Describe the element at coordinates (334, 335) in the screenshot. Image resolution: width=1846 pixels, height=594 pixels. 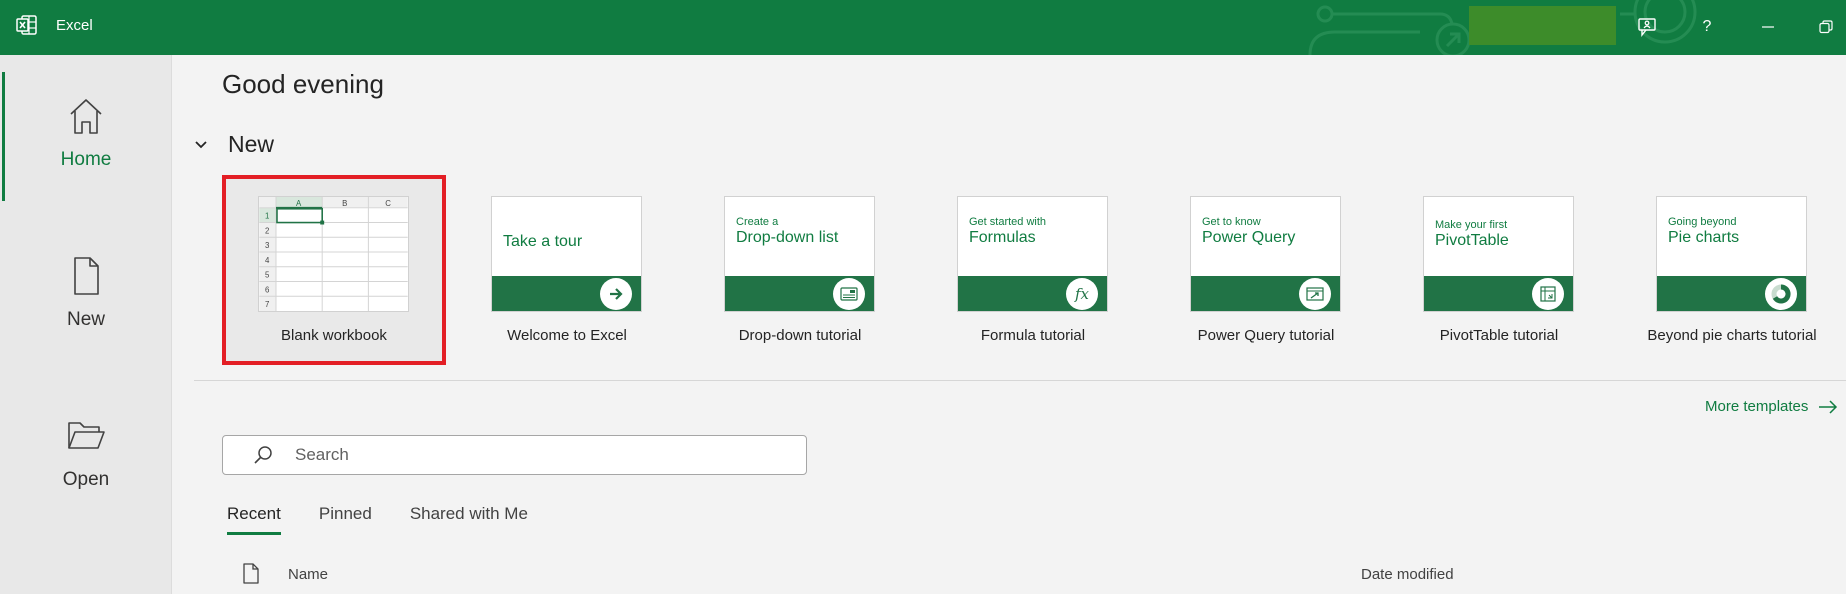
I see `template-label: Blank workbook` at that location.